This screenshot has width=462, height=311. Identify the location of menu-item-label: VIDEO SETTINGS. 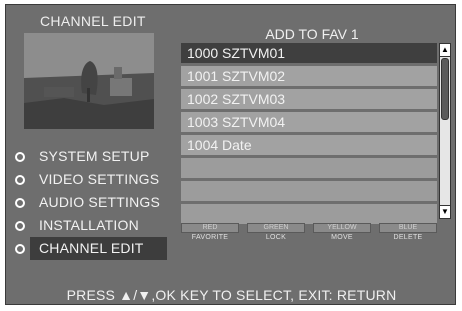
(99, 179).